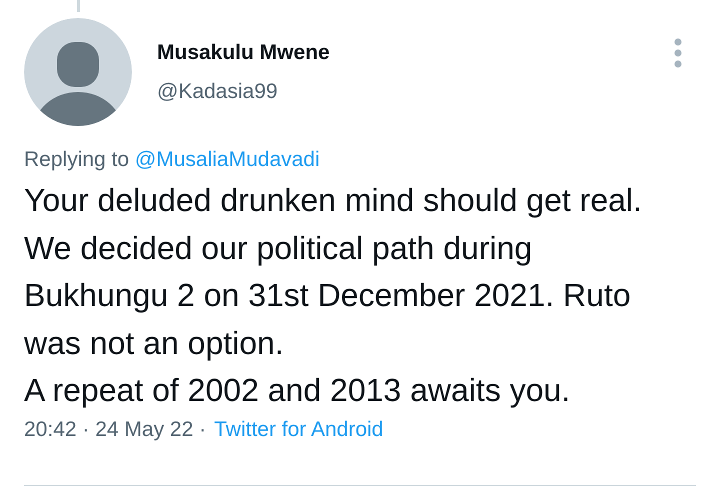 The height and width of the screenshot is (488, 720). What do you see at coordinates (298, 390) in the screenshot?
I see `tweet-text: A repeat of 2002 and 2013 awaits you.` at bounding box center [298, 390].